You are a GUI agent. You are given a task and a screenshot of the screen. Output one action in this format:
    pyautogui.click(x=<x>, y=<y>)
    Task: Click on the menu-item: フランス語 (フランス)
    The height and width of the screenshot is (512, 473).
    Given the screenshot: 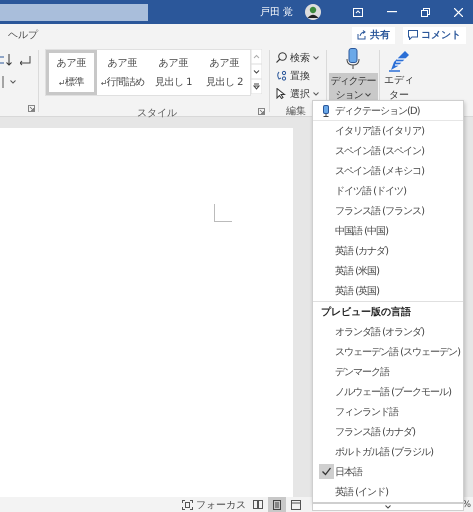 What is the action you would take?
    pyautogui.click(x=388, y=211)
    